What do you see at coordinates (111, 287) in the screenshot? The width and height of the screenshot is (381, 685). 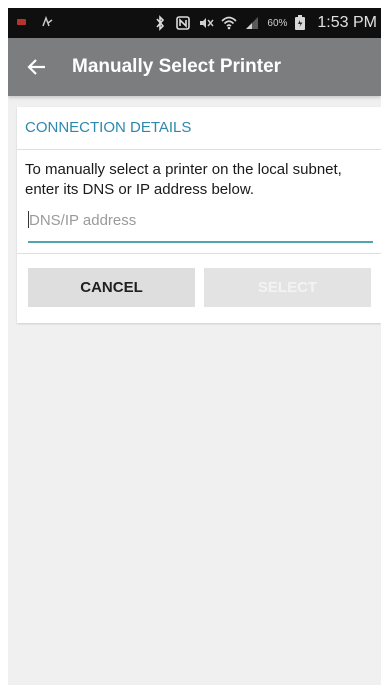 I see `cancel-button: CANCEL` at bounding box center [111, 287].